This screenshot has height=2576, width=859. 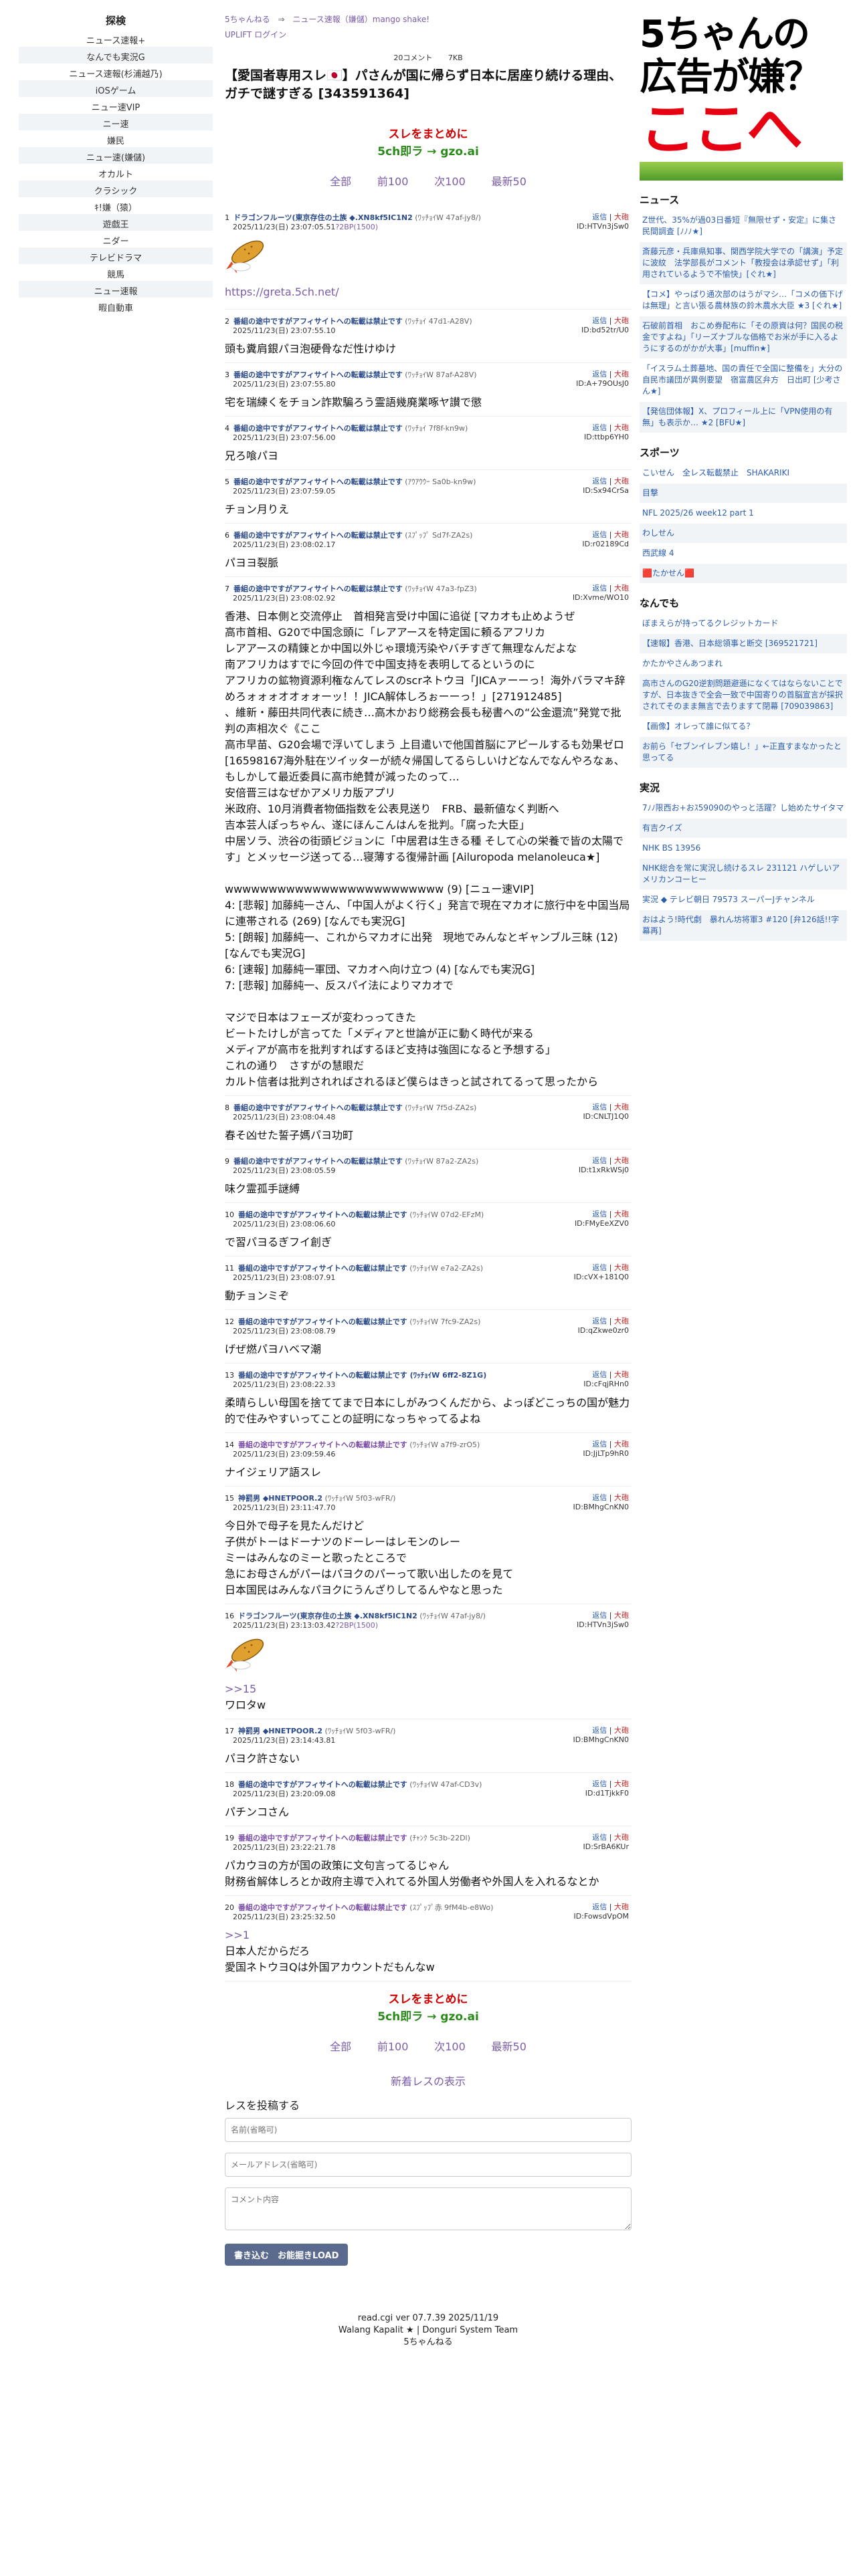 What do you see at coordinates (743, 849) in the screenshot?
I see `live-item: NHK BS 13956` at bounding box center [743, 849].